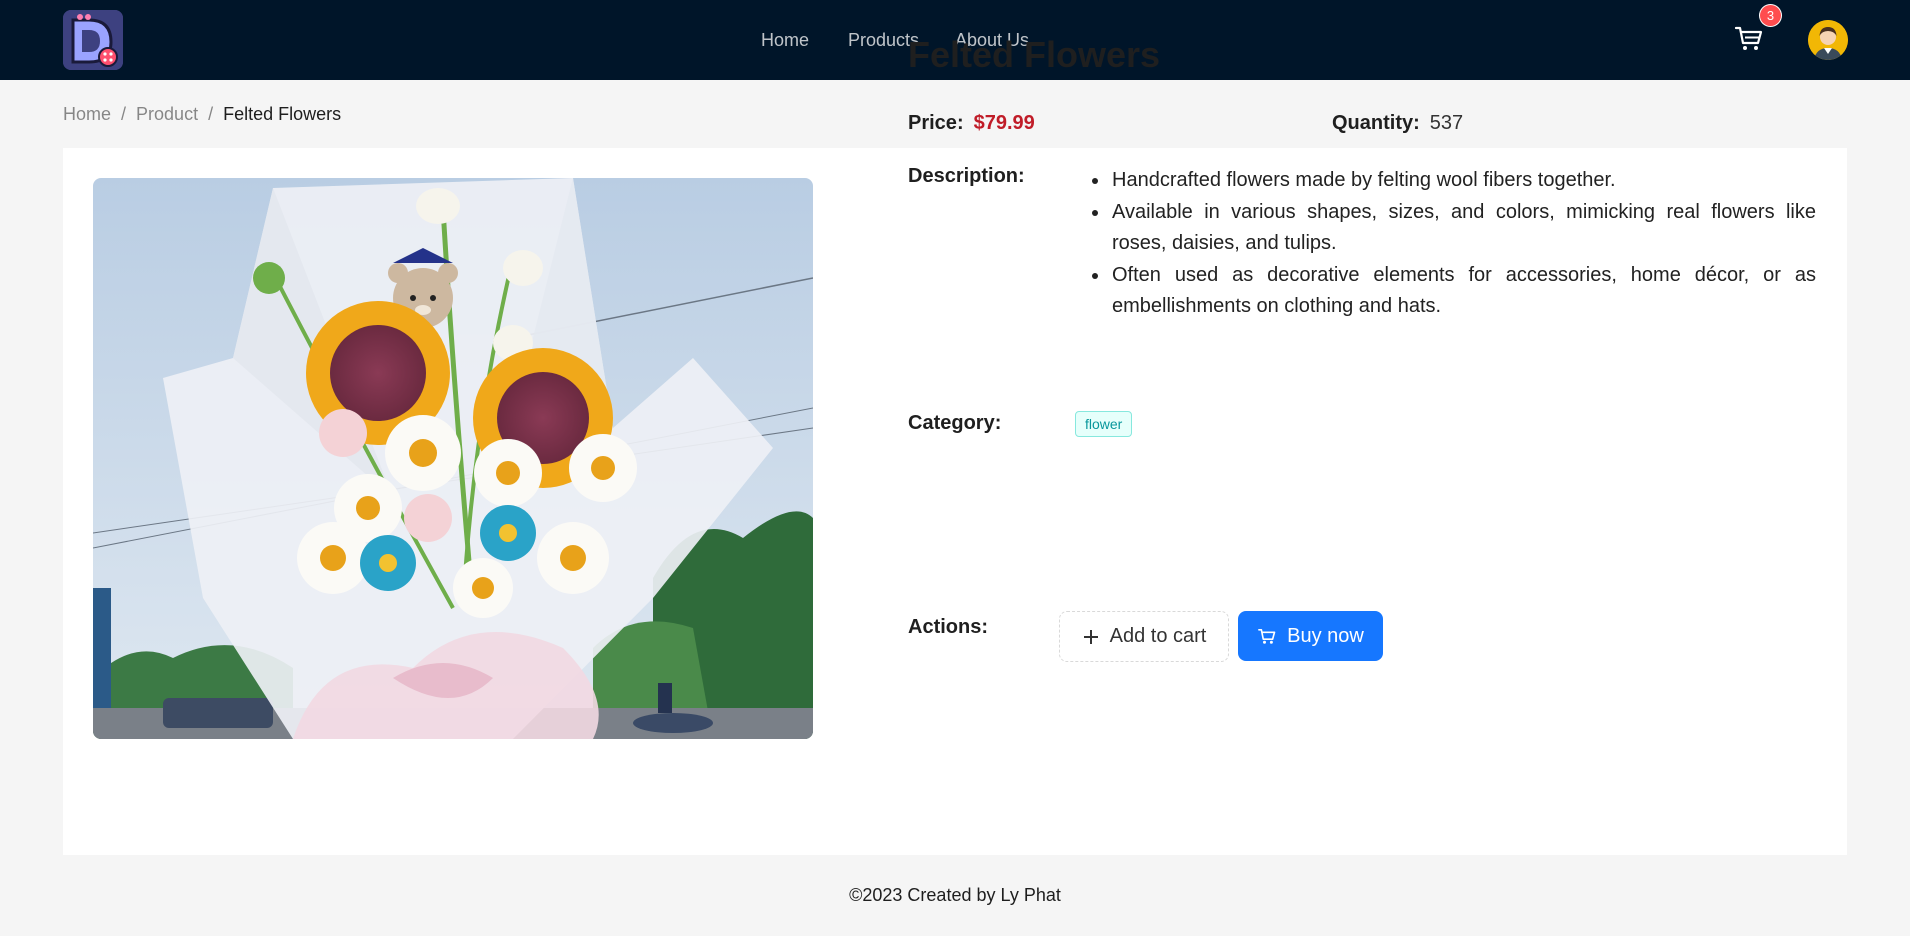 Image resolution: width=1910 pixels, height=936 pixels. What do you see at coordinates (948, 627) in the screenshot?
I see `actions-label: Actions:` at bounding box center [948, 627].